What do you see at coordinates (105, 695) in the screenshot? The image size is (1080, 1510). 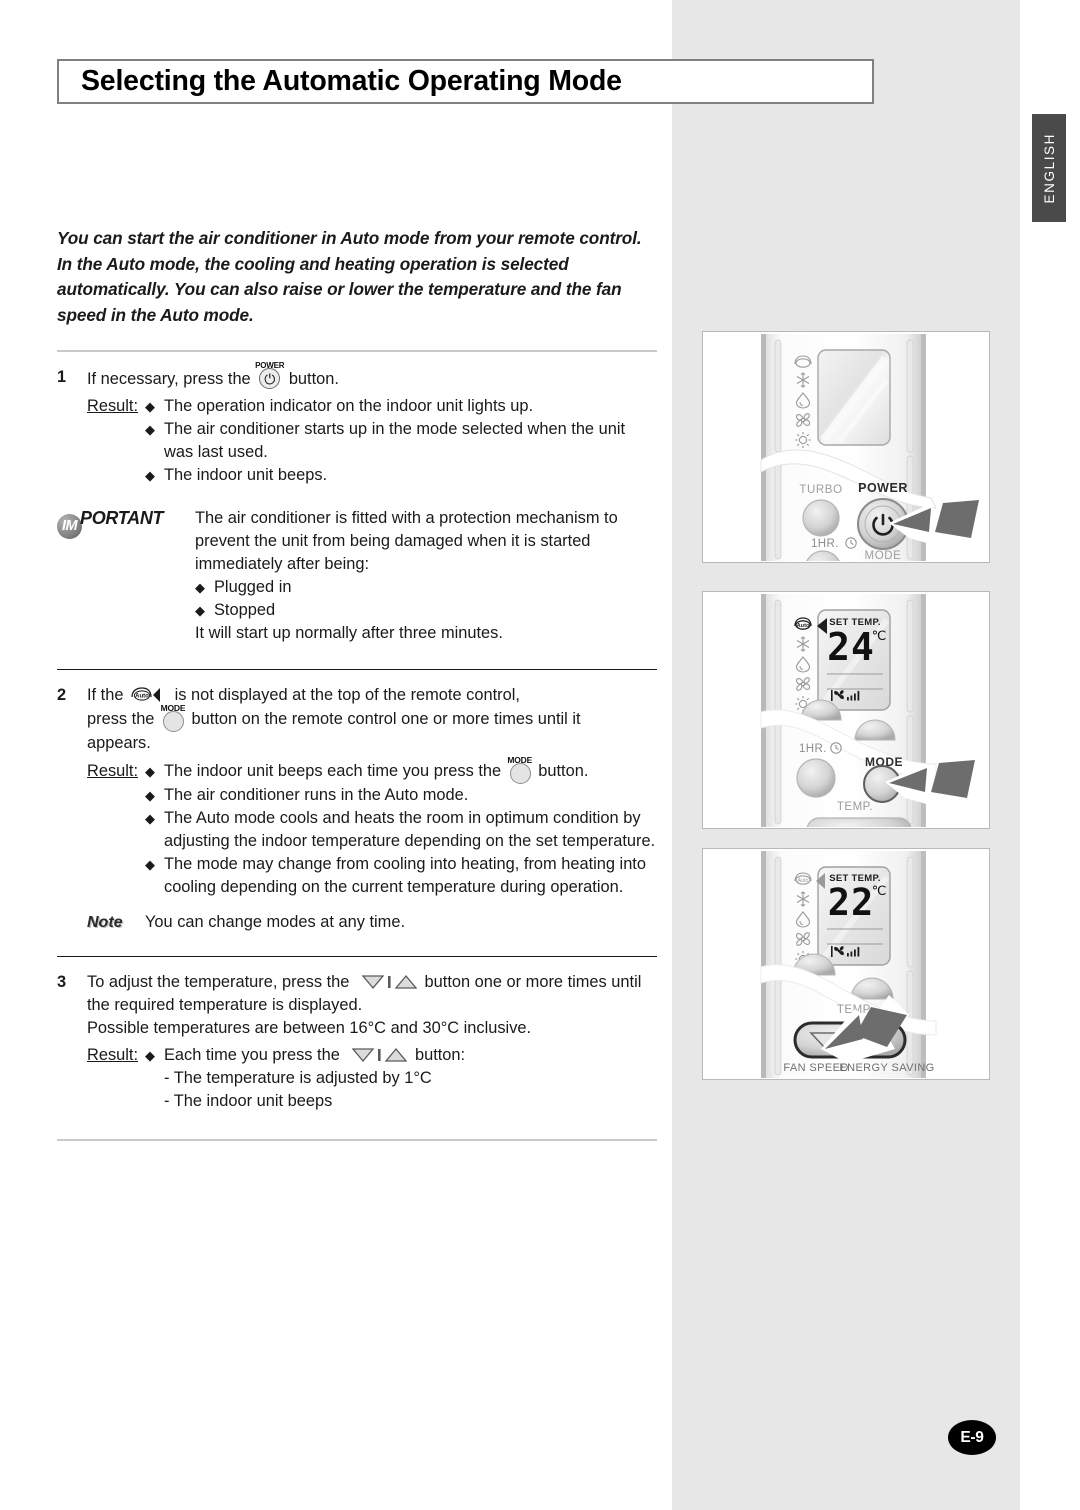 I see `step-2-line1-a: If the` at bounding box center [105, 695].